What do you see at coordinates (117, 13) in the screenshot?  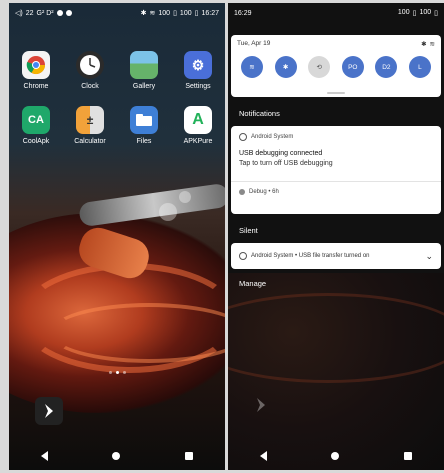 I see `status-bar: ◁) 22 G² D² ✱ ≋ 100 ▯ 100 ▯ 16:27` at bounding box center [117, 13].